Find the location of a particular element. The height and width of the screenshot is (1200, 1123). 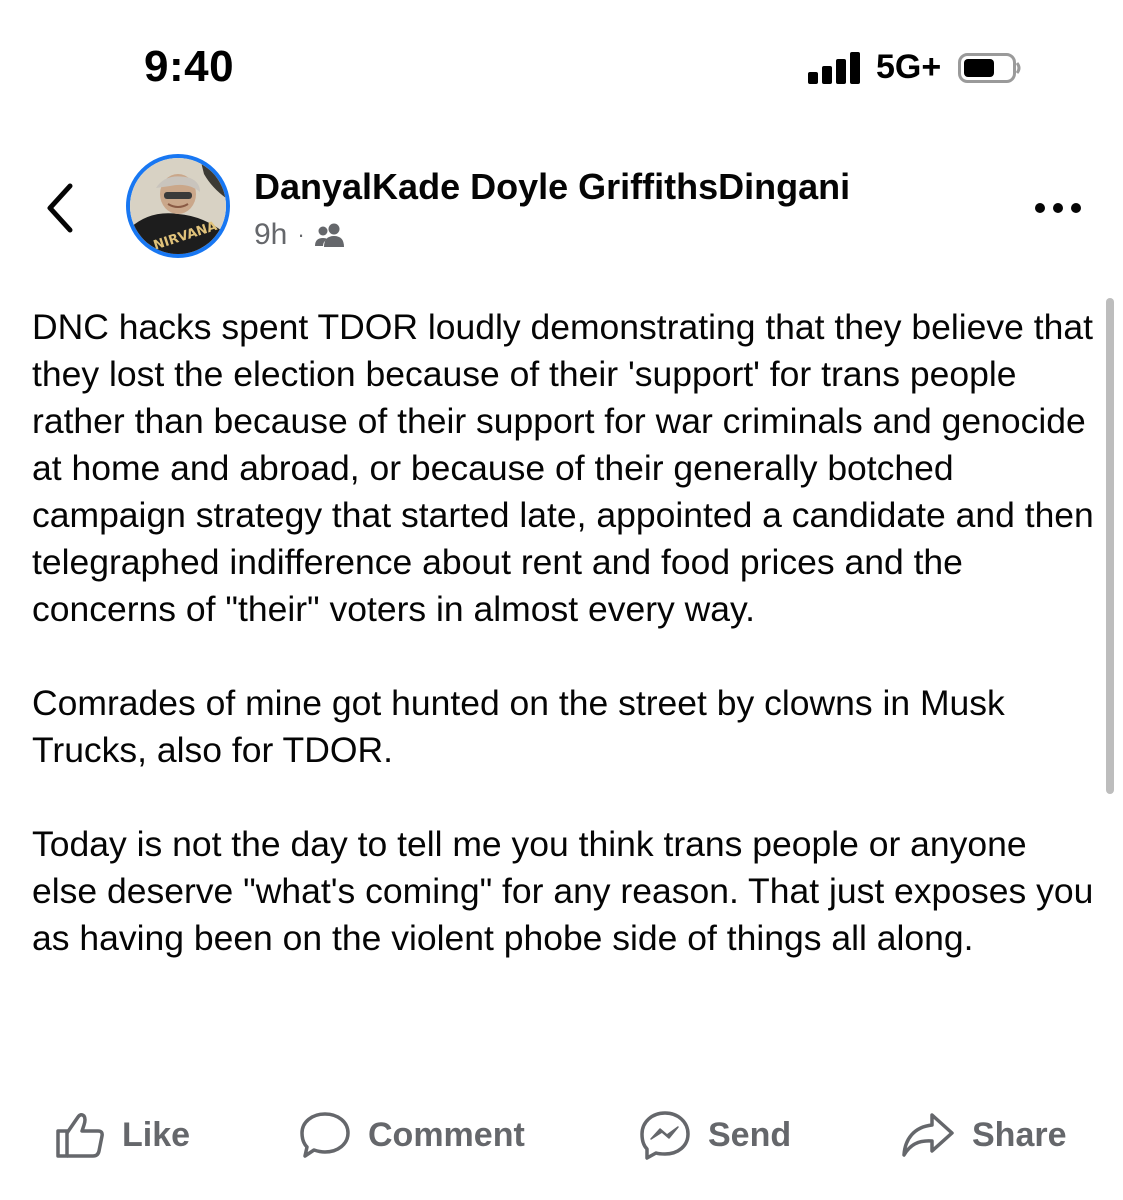

share-arrow-icon is located at coordinates (928, 1135).